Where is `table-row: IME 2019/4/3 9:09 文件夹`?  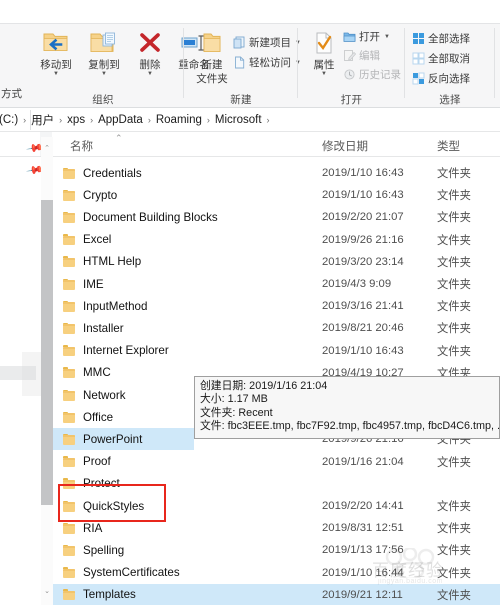
table-row: IME 2019/4/3 9:09 文件夹 is located at coordinates (276, 284).